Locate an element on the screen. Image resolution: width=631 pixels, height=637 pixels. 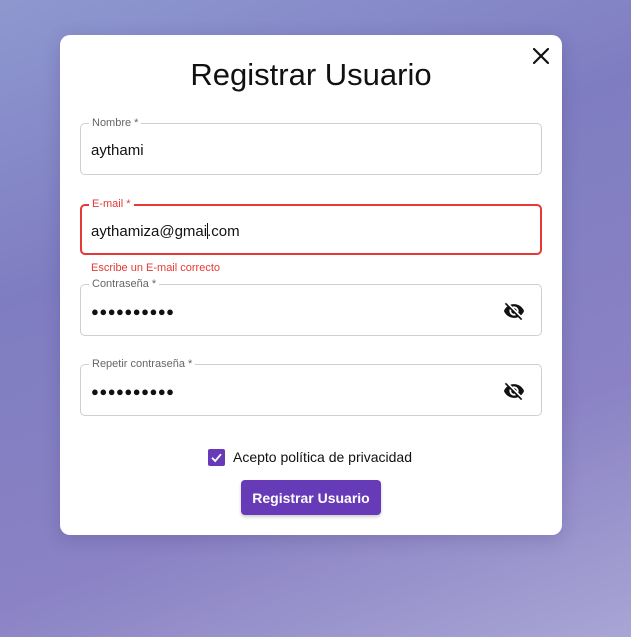
password-repeat-value: ●●●●●●●●●● is located at coordinates (133, 391).